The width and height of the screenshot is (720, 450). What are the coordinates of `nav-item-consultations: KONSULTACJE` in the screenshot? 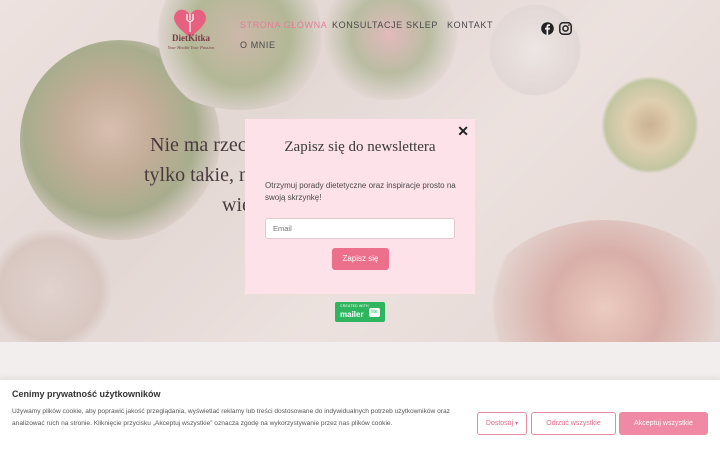 It's located at (367, 25).